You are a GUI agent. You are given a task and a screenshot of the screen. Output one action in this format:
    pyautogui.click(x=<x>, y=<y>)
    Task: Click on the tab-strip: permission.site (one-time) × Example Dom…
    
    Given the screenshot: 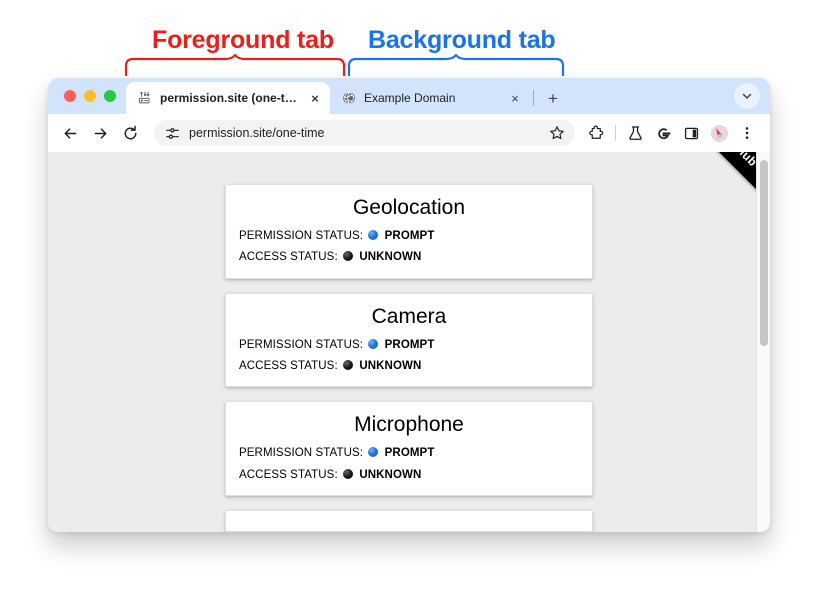 What is the action you would take?
    pyautogui.click(x=409, y=96)
    